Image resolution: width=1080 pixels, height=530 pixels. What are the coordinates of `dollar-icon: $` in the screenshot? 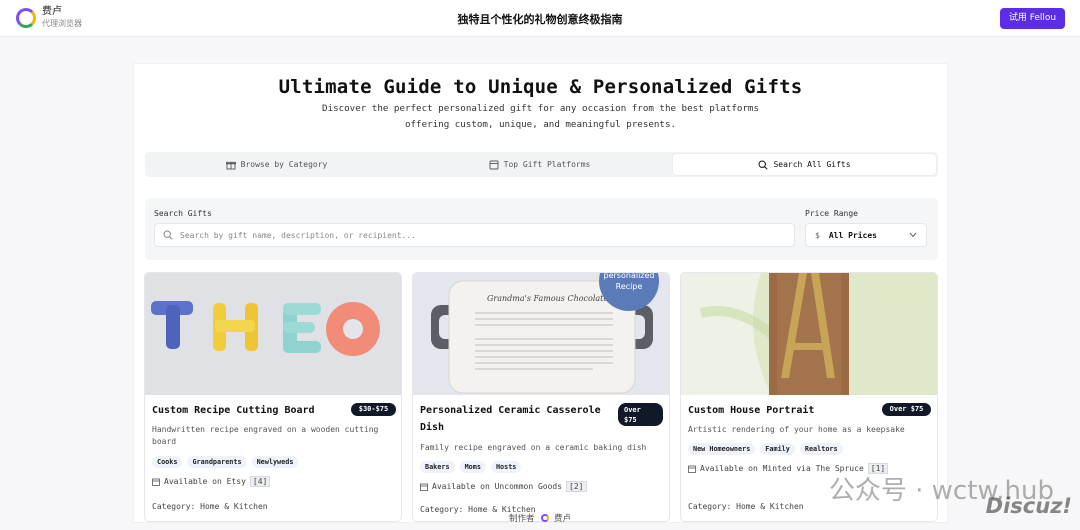 It's located at (817, 235).